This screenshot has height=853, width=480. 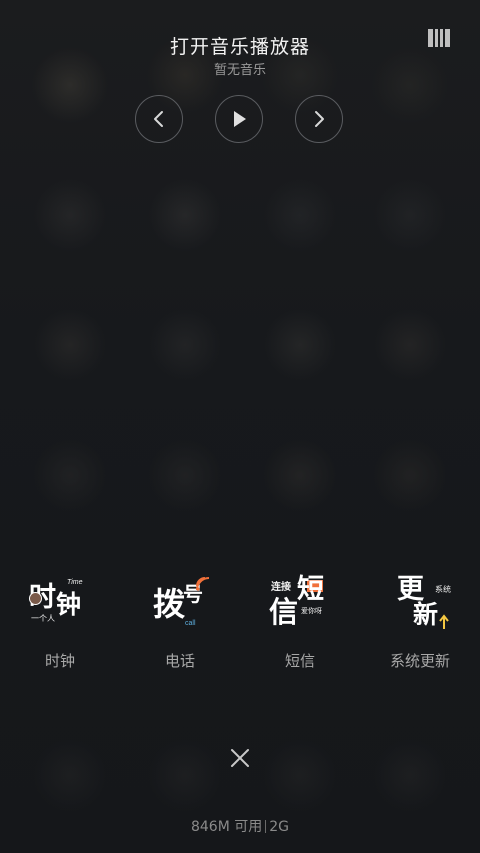 I want to click on clock-face-icon, so click(x=35, y=598).